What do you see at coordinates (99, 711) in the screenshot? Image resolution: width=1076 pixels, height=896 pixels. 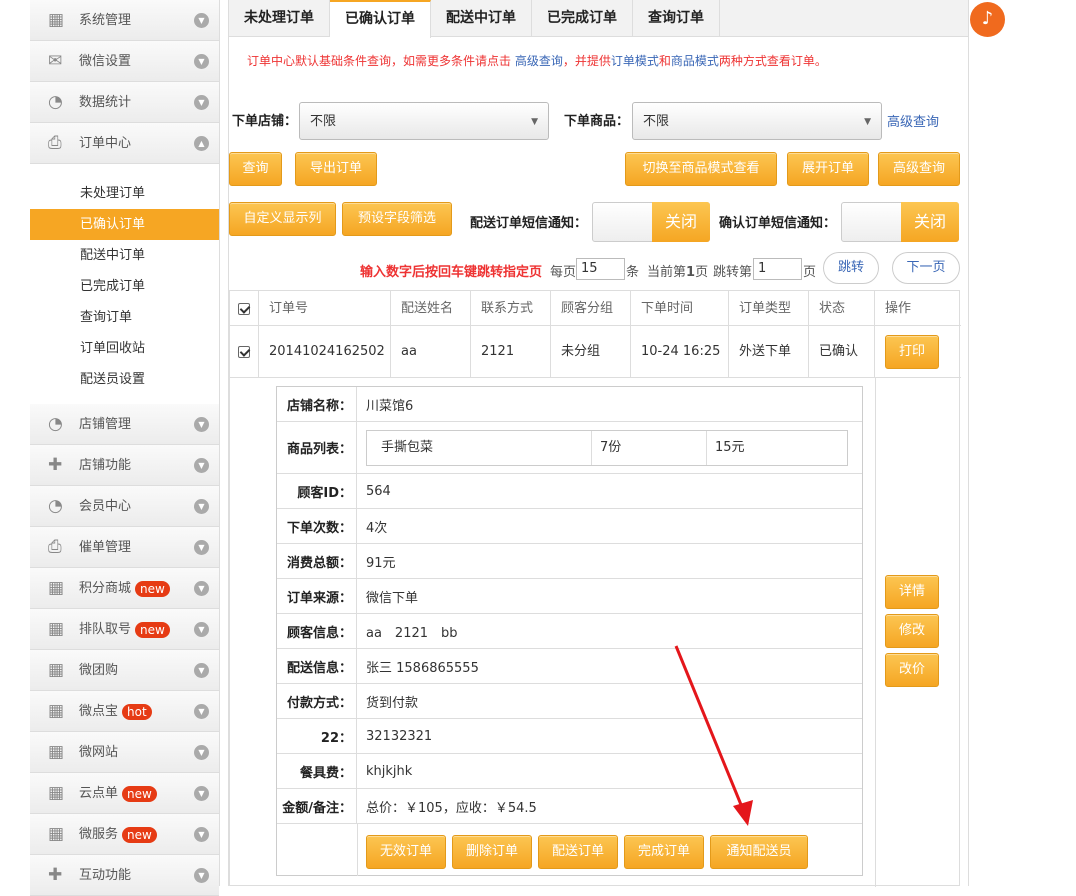 I see `sidebar-menu-label: 微点宝` at bounding box center [99, 711].